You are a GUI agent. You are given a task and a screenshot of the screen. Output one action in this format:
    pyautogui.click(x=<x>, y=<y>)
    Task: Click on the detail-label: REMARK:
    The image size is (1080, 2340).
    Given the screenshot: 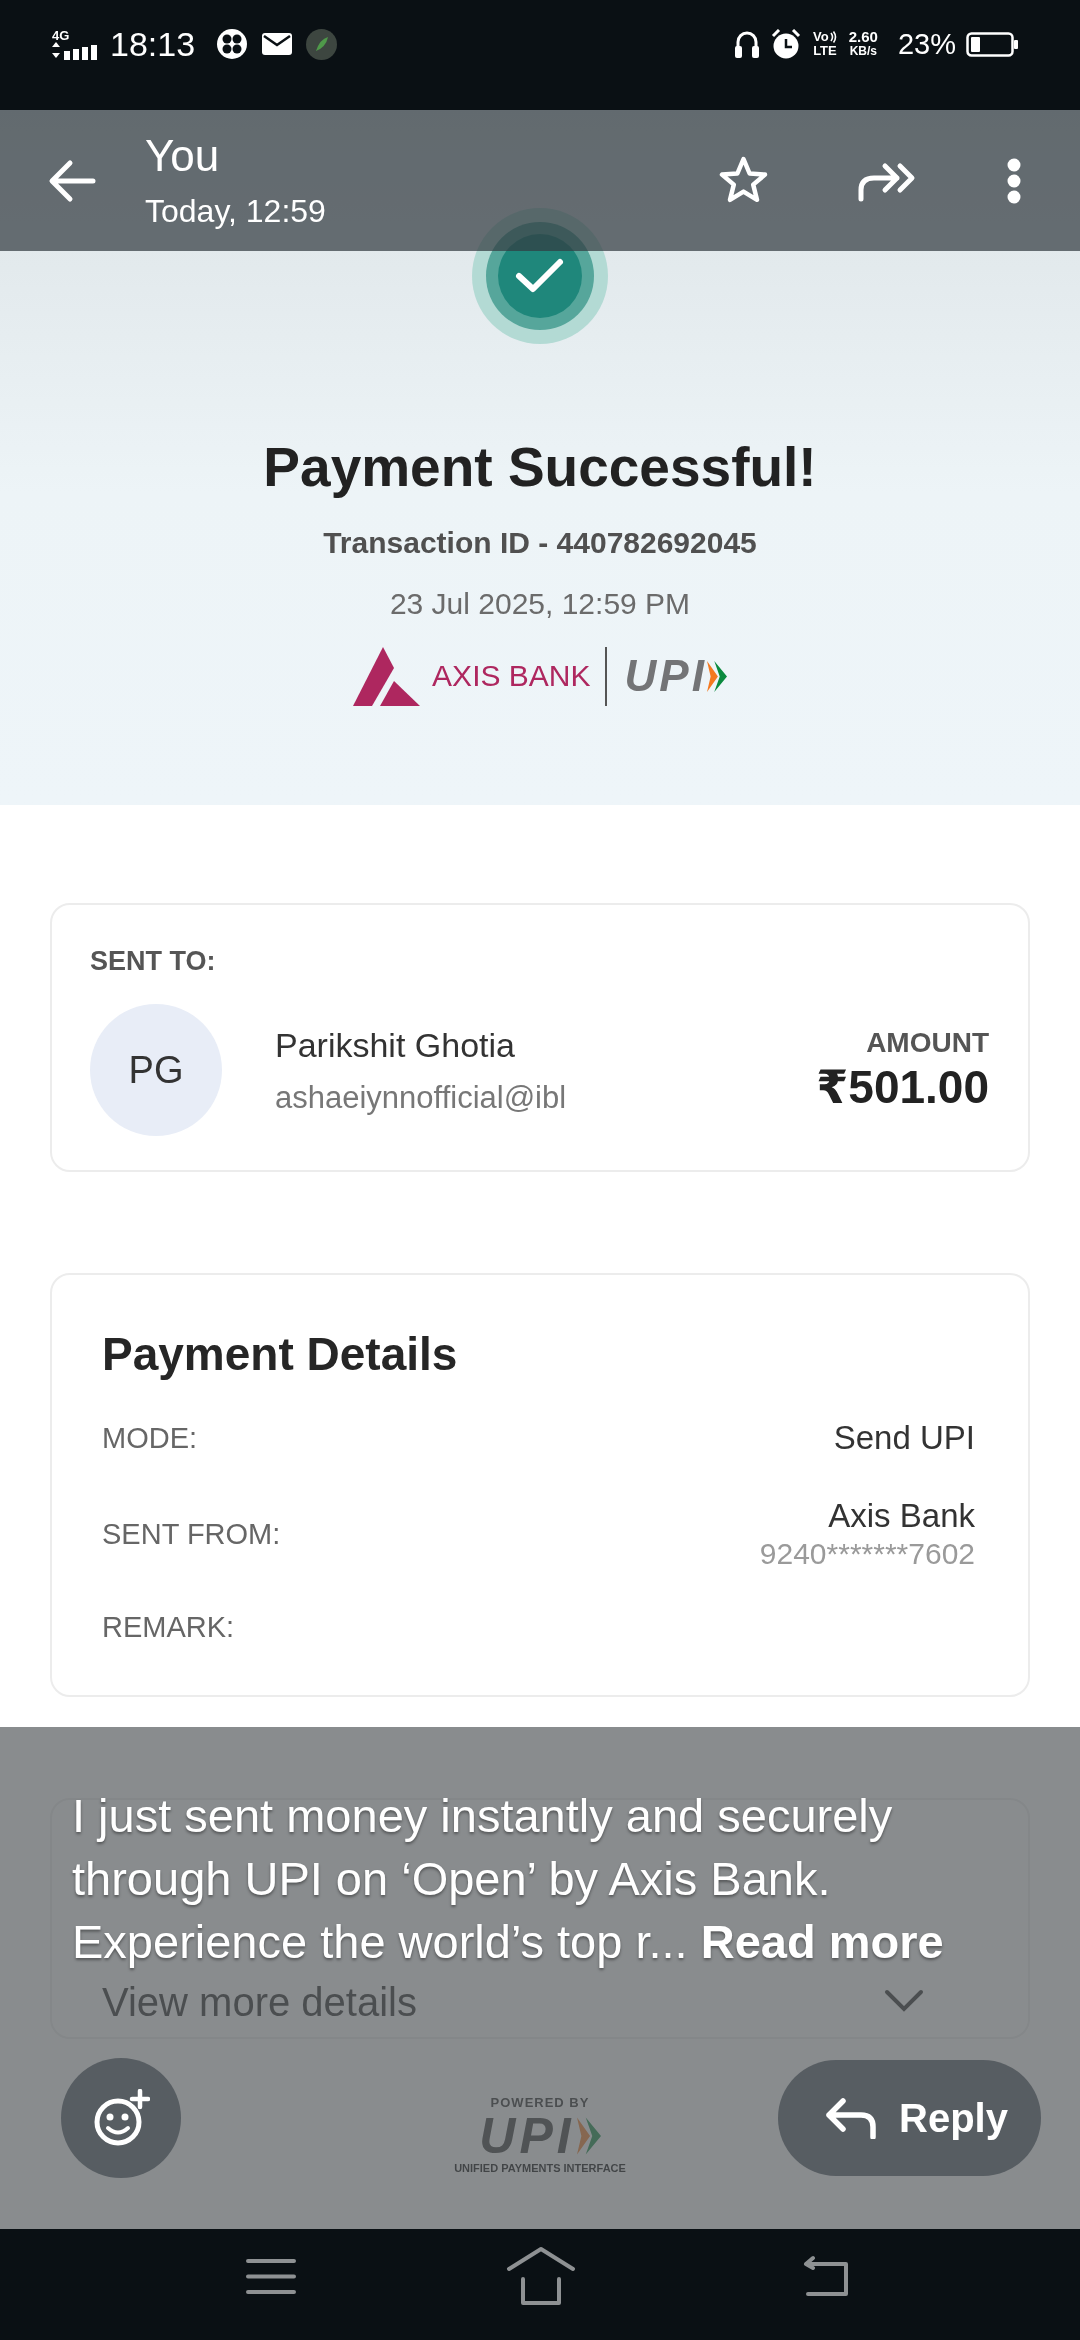 What is the action you would take?
    pyautogui.click(x=168, y=1627)
    